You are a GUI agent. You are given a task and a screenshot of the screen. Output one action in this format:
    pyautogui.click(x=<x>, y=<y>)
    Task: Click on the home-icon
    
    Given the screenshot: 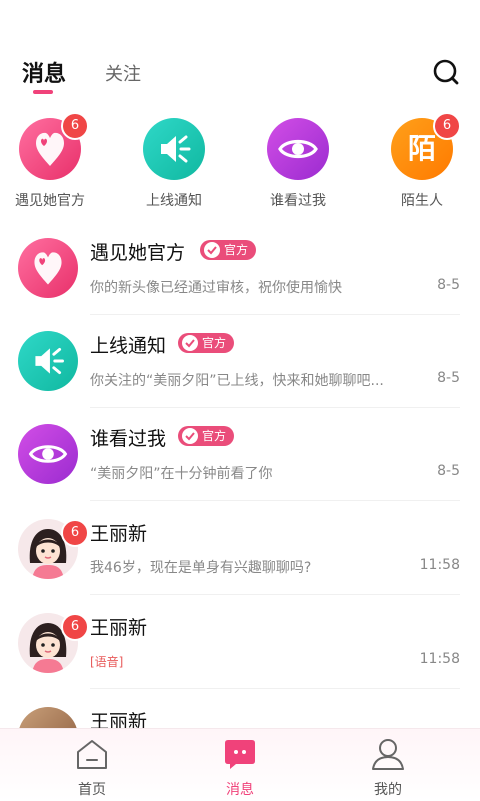 What is the action you would take?
    pyautogui.click(x=92, y=754)
    